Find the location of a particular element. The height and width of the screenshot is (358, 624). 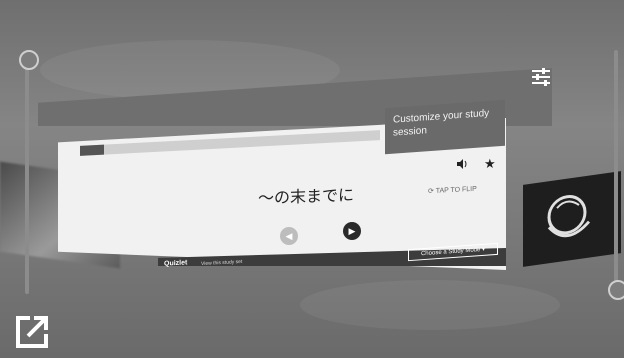

brand-logo: Quizlet is located at coordinates (176, 263).